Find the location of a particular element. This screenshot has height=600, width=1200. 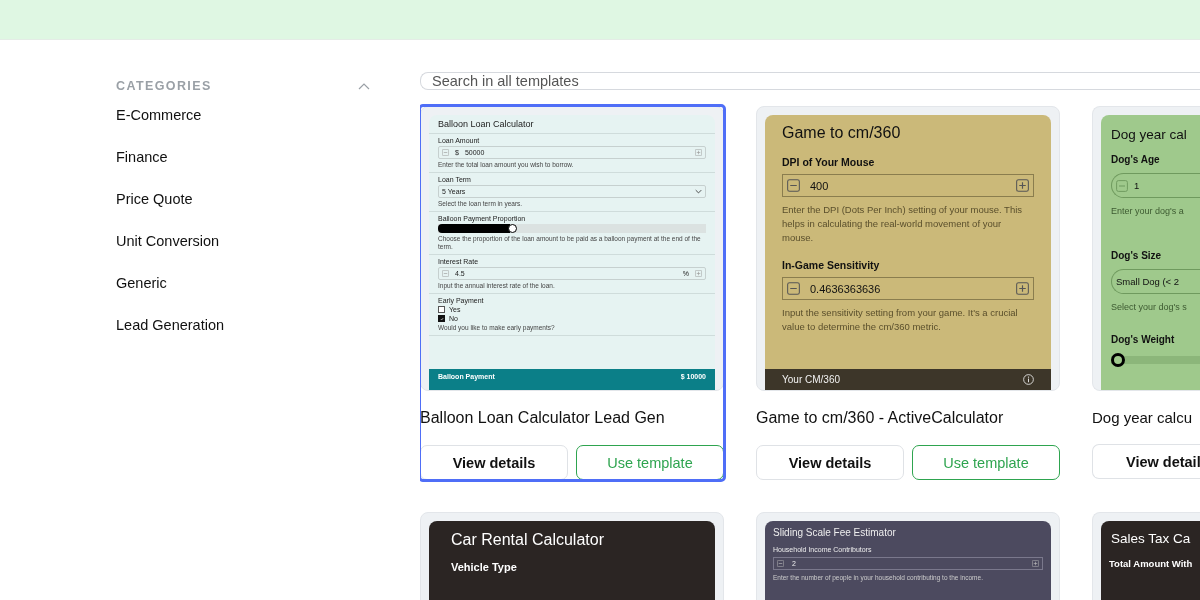

field-label: Vehicle Type is located at coordinates (484, 567).